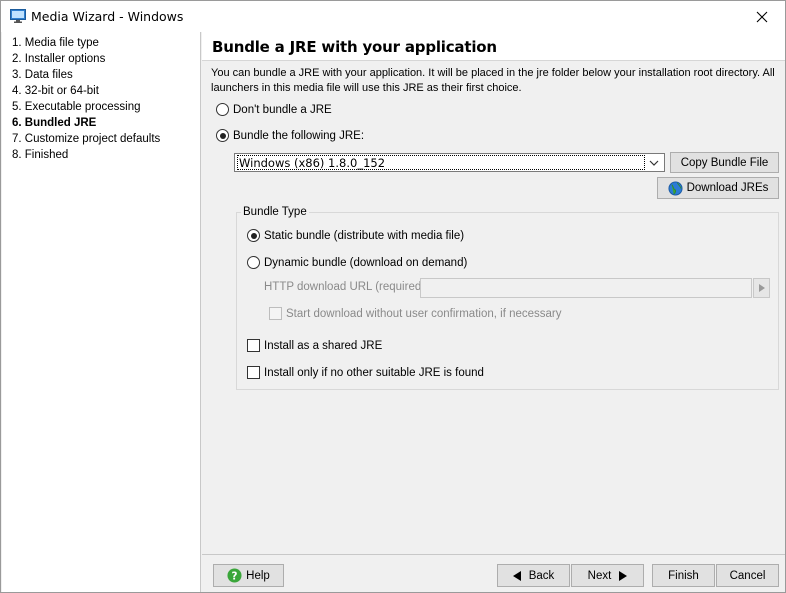 The image size is (786, 593). I want to click on url-options-button, so click(761, 288).